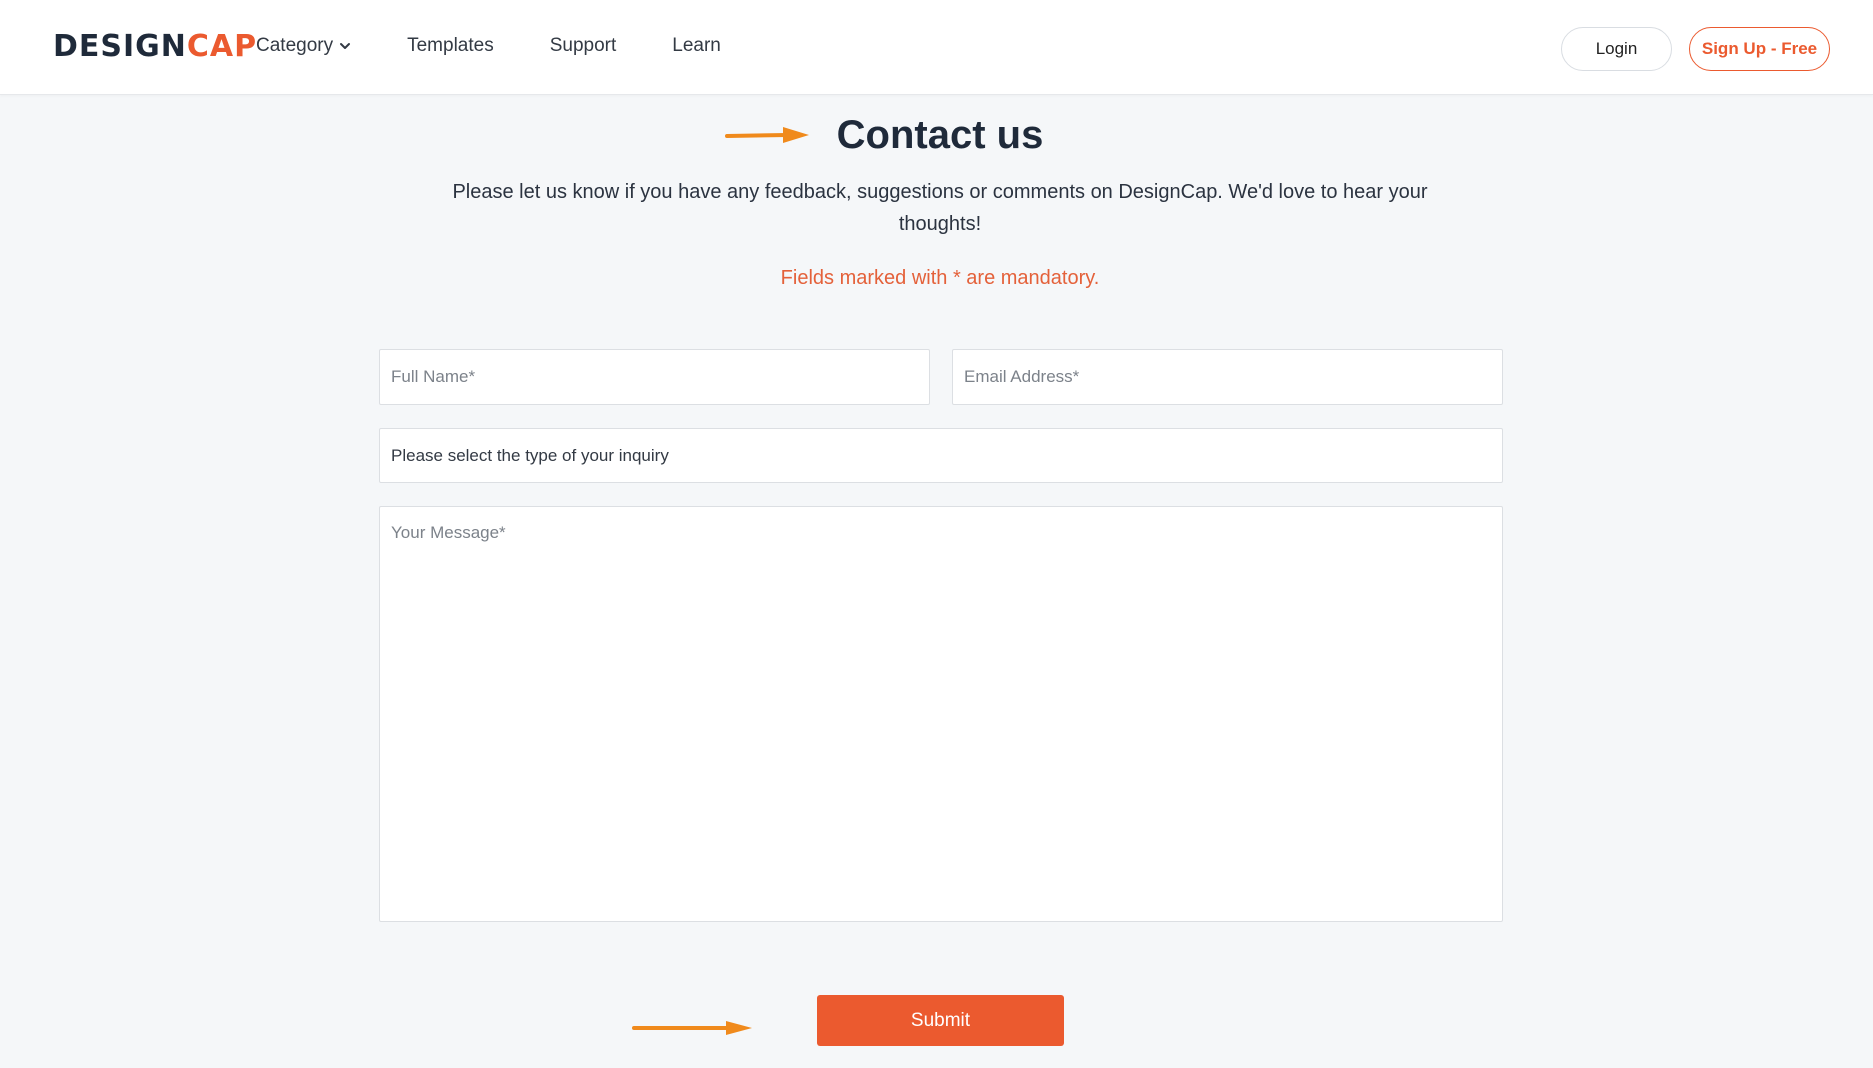 The image size is (1873, 1068). I want to click on logo-text-cap: CAP, so click(222, 46).